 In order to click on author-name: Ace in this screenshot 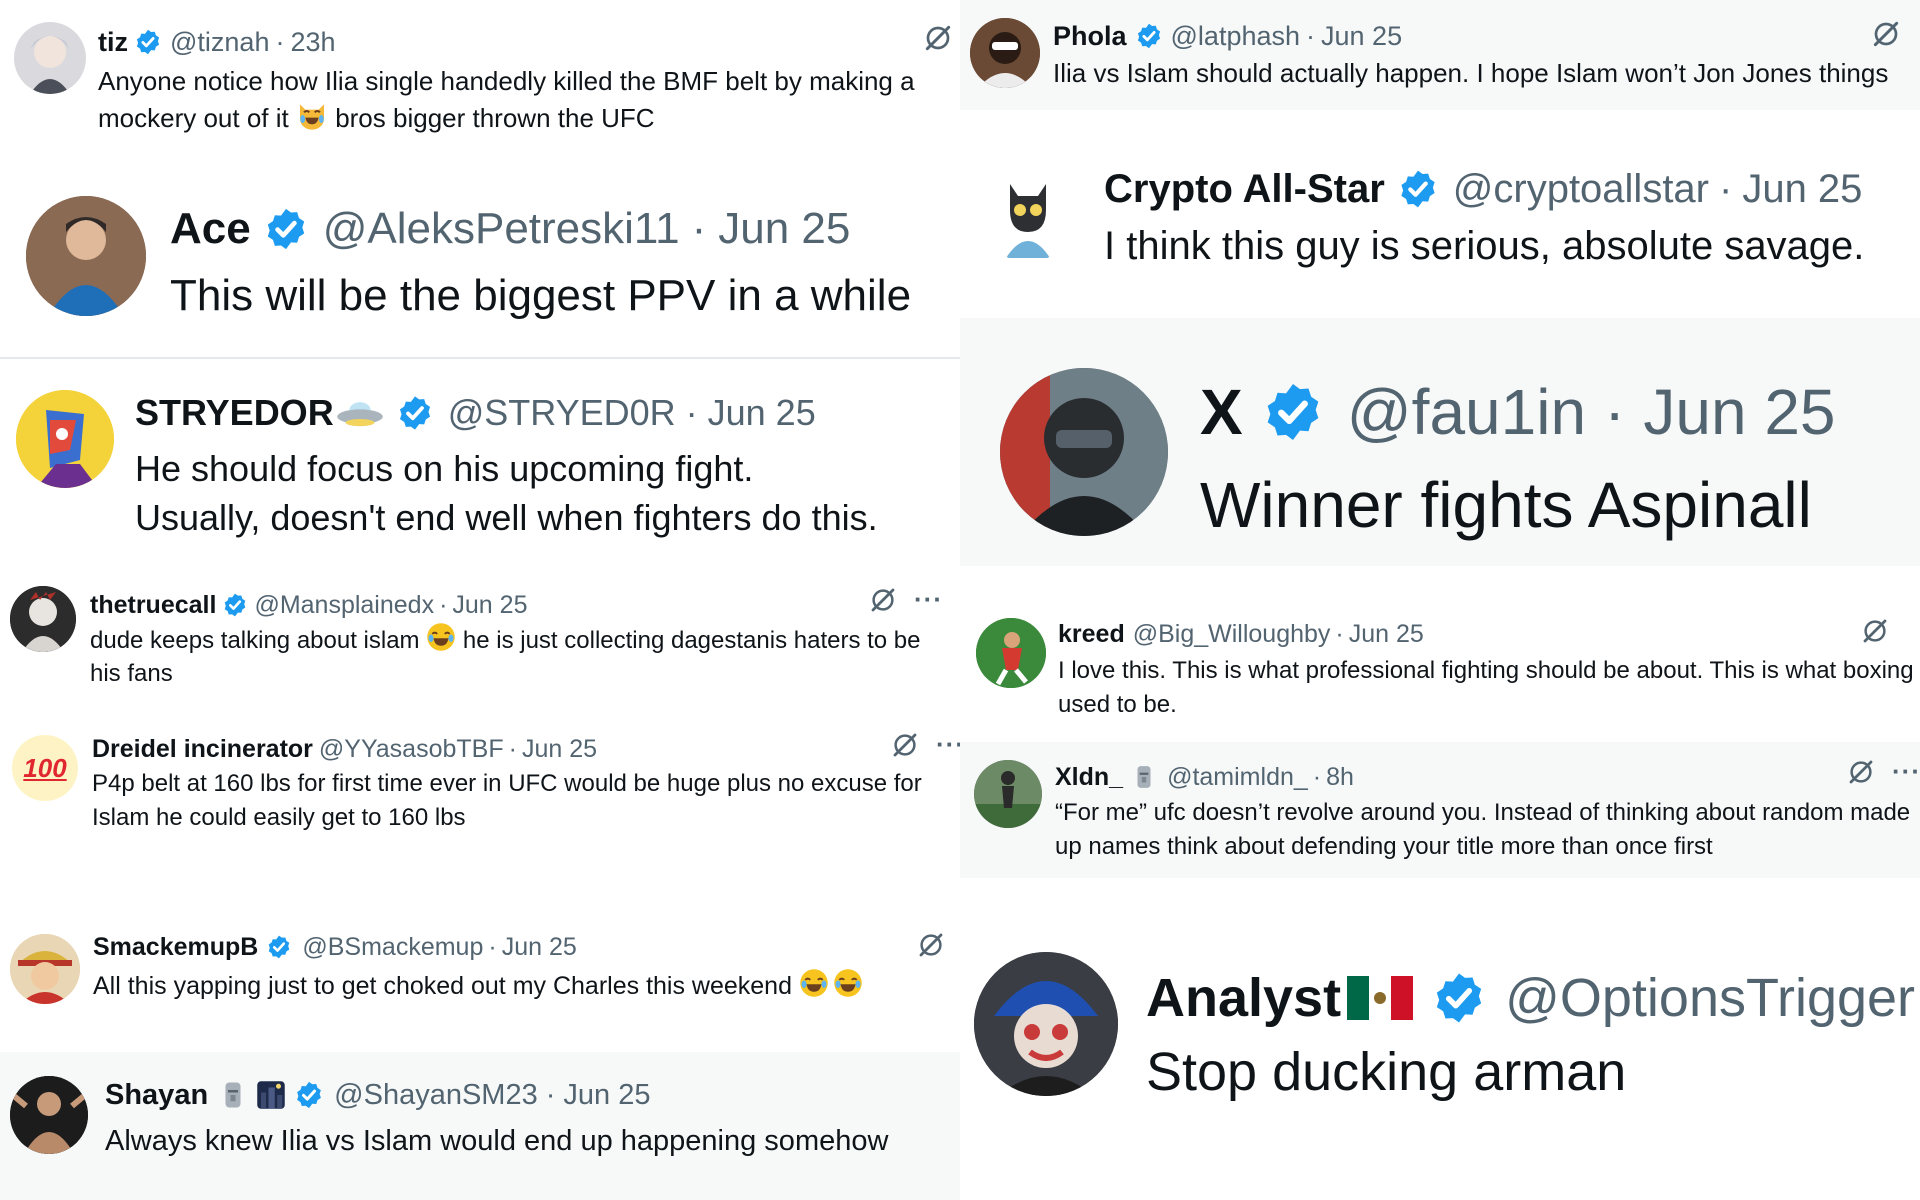, I will do `click(210, 229)`.